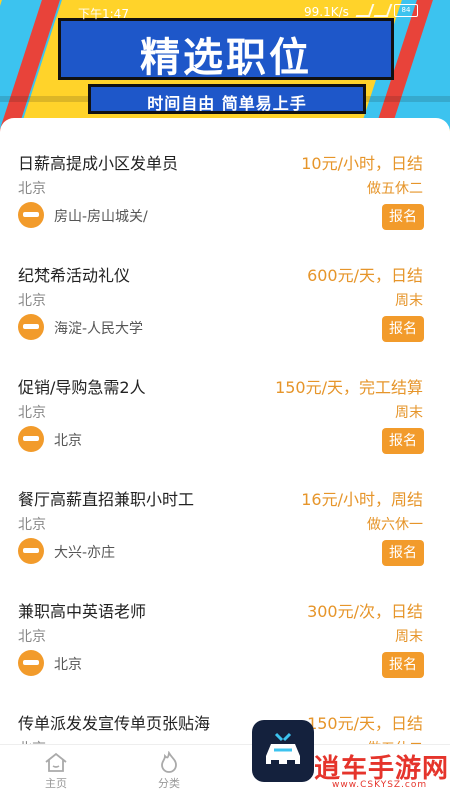 Image resolution: width=450 pixels, height=801 pixels. I want to click on banner-subtitle: 时间自由 简单易上手, so click(227, 103).